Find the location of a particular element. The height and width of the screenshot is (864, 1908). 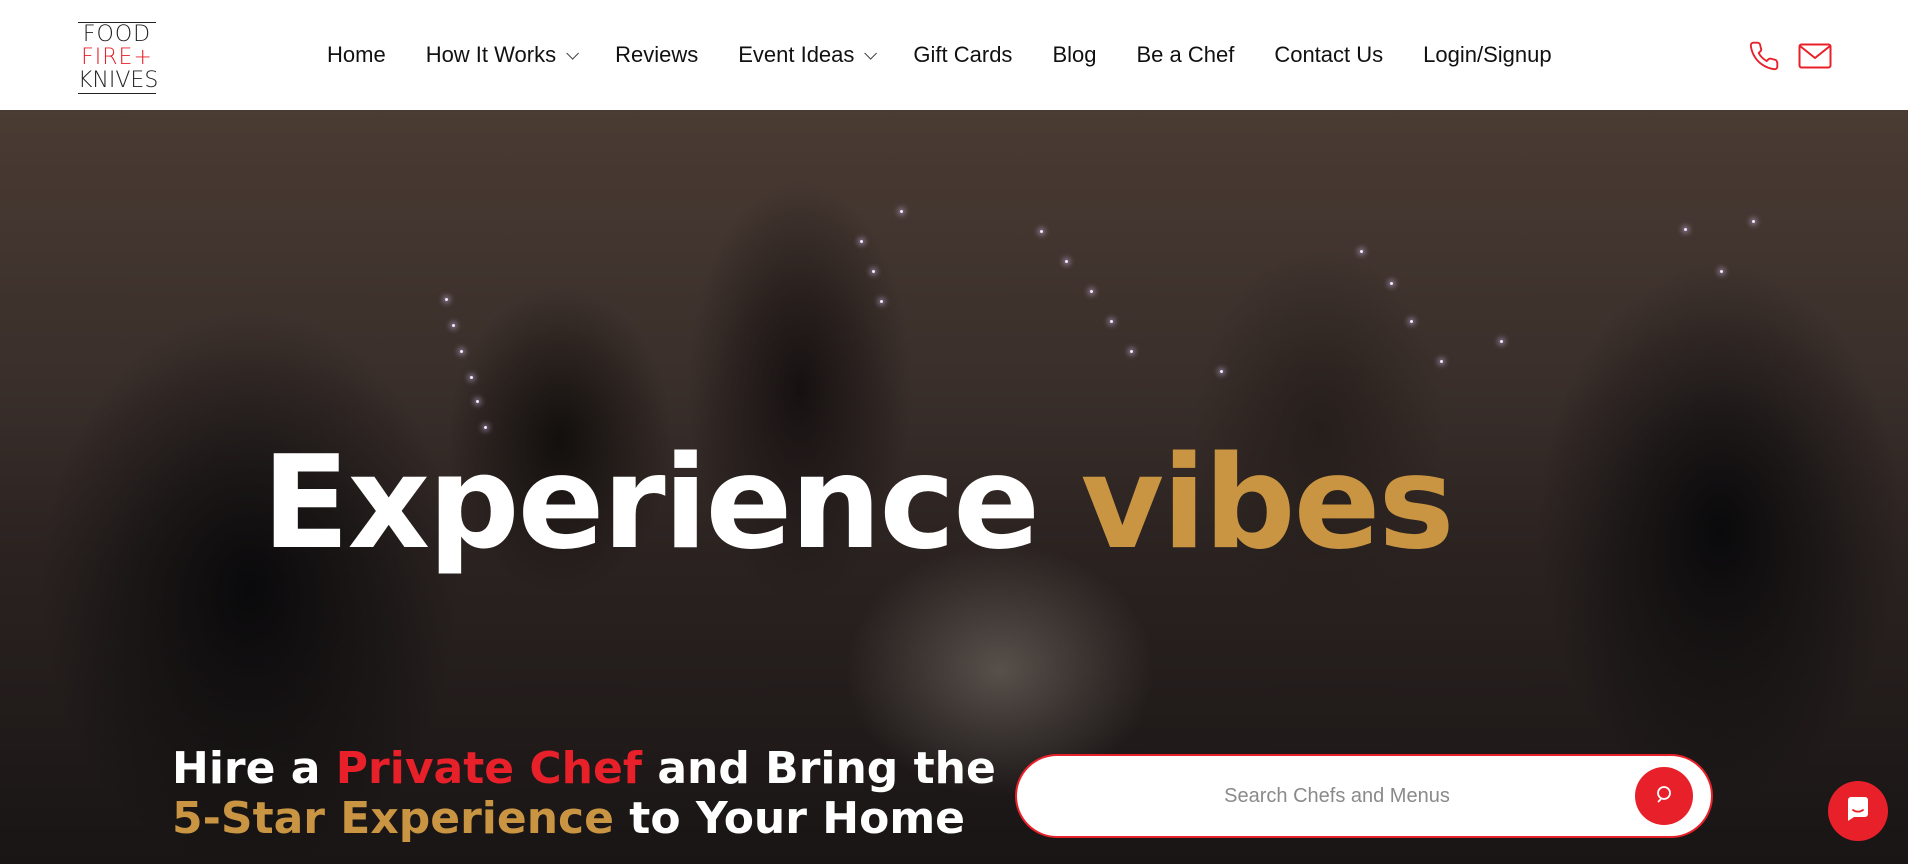

headline-text: Experience is located at coordinates (651, 503).